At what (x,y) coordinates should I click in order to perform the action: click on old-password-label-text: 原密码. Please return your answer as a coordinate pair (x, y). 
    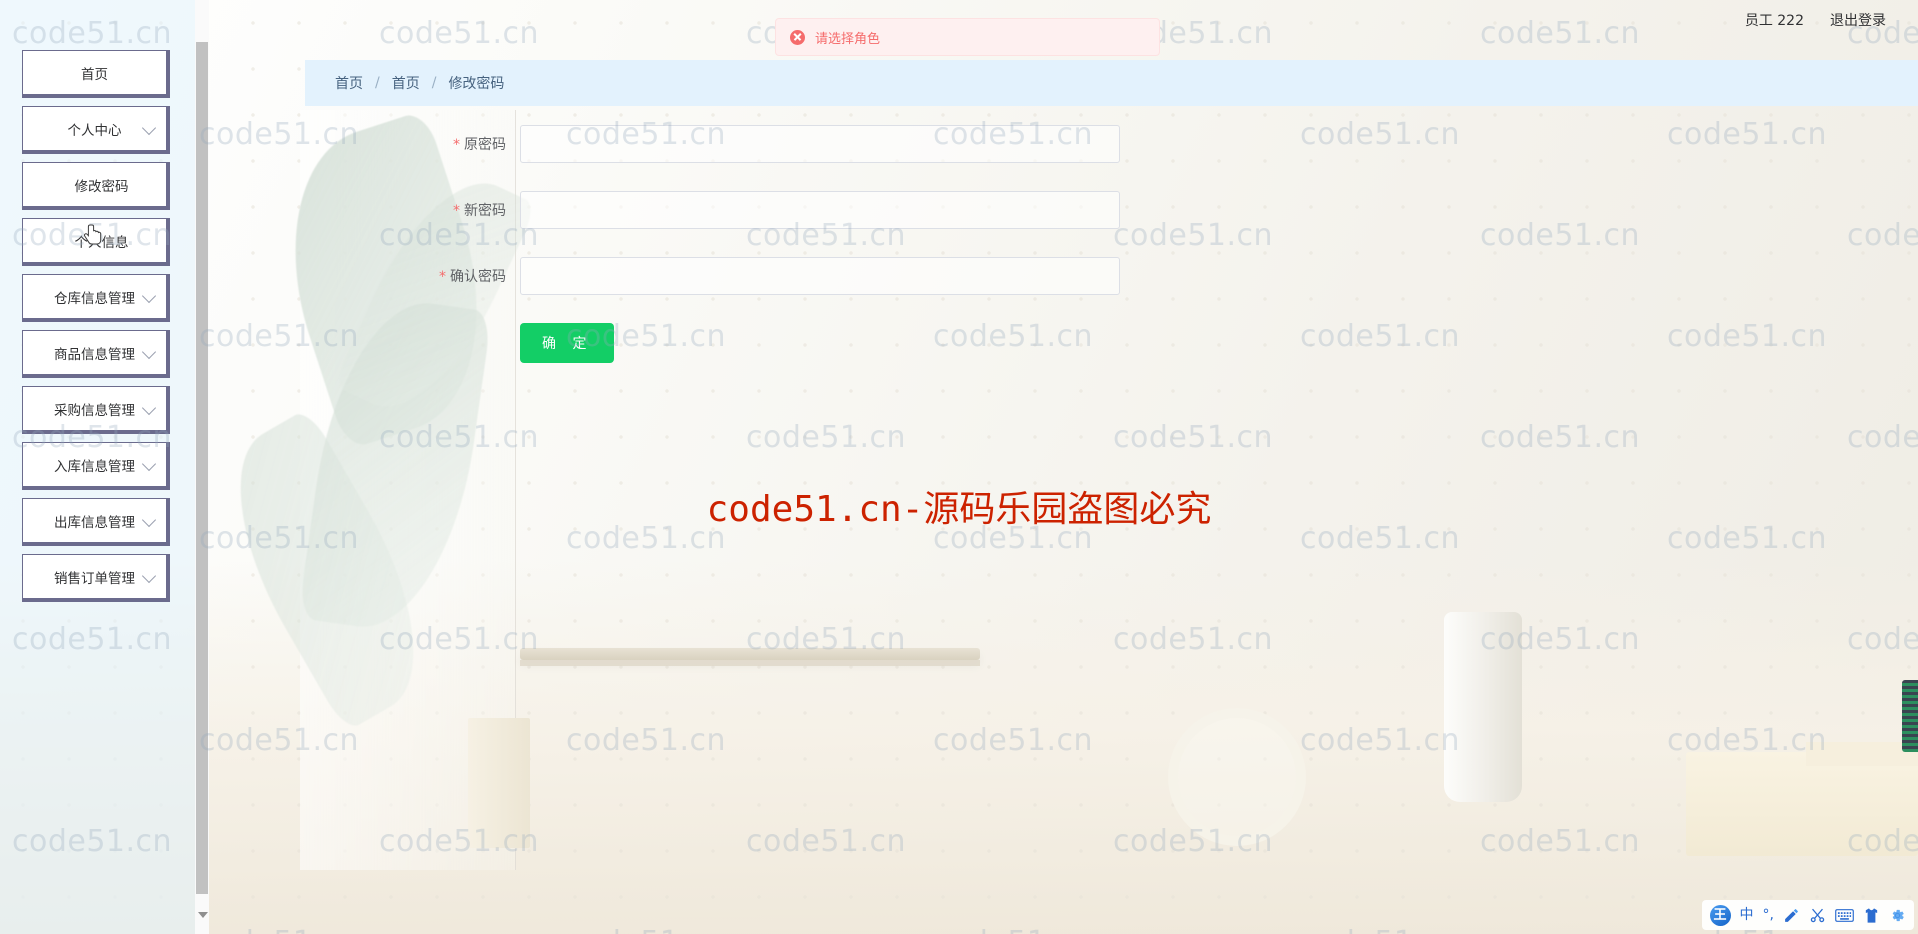
    Looking at the image, I should click on (485, 145).